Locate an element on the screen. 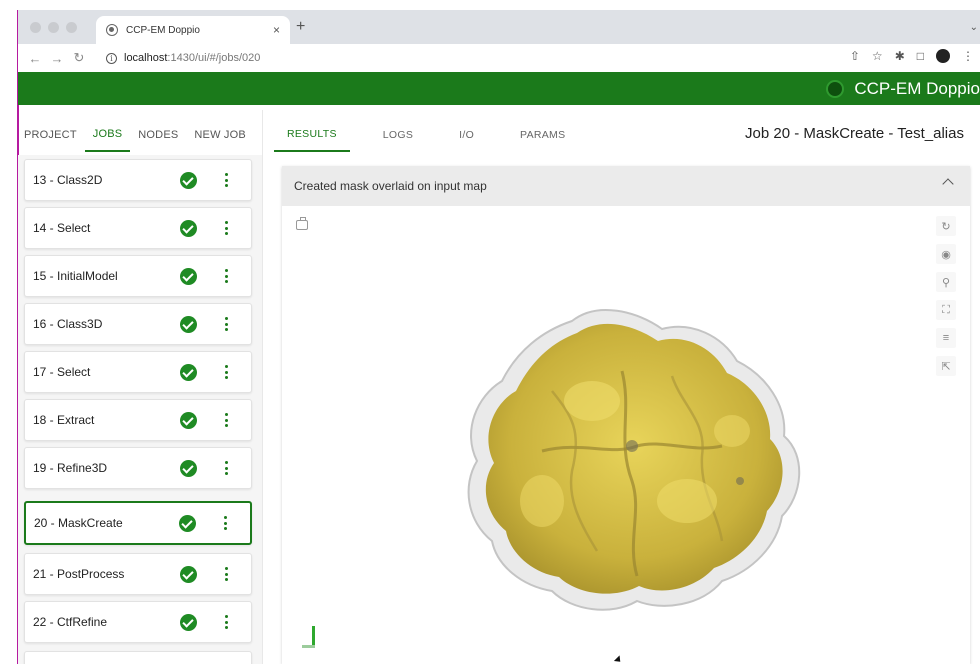 The height and width of the screenshot is (664, 980). url-host: localhost is located at coordinates (146, 58).